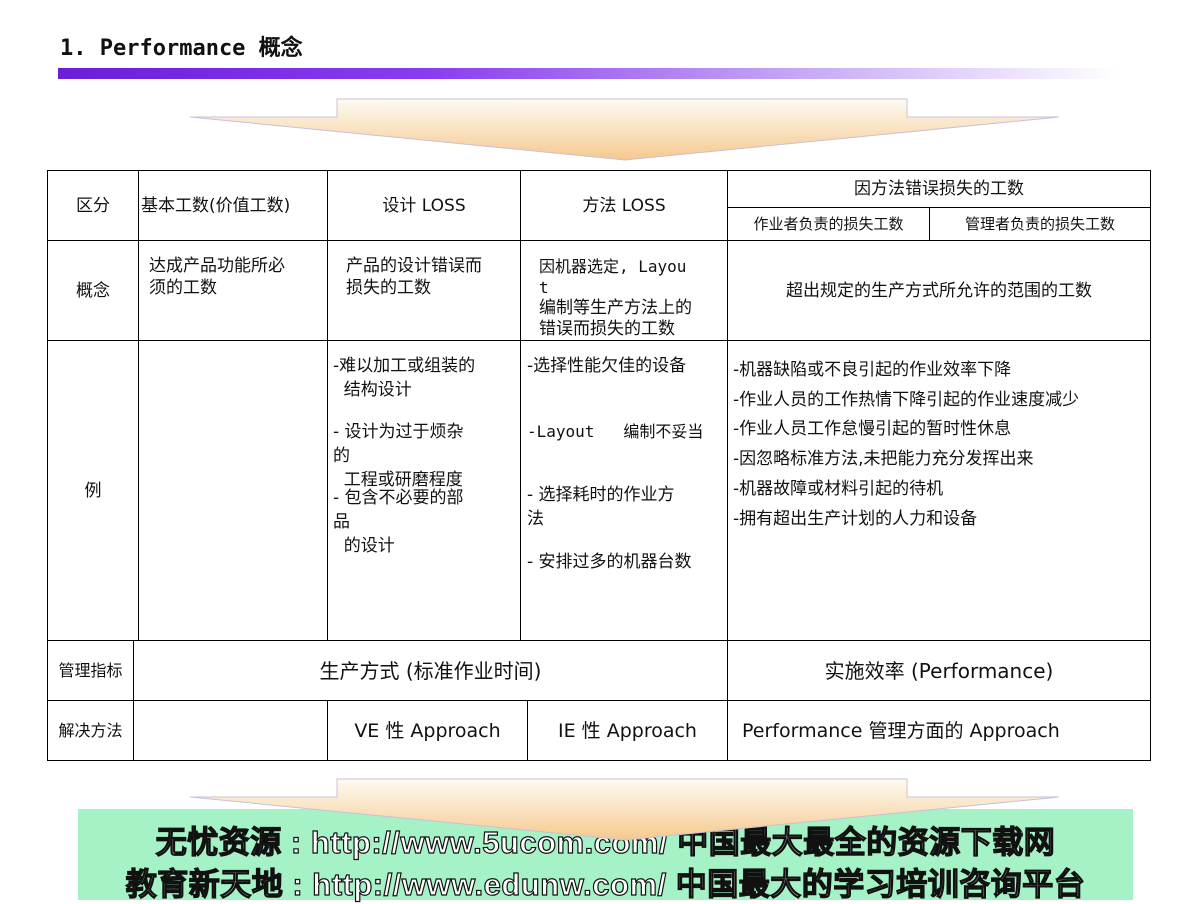  I want to click on title-underline-bar, so click(588, 73).